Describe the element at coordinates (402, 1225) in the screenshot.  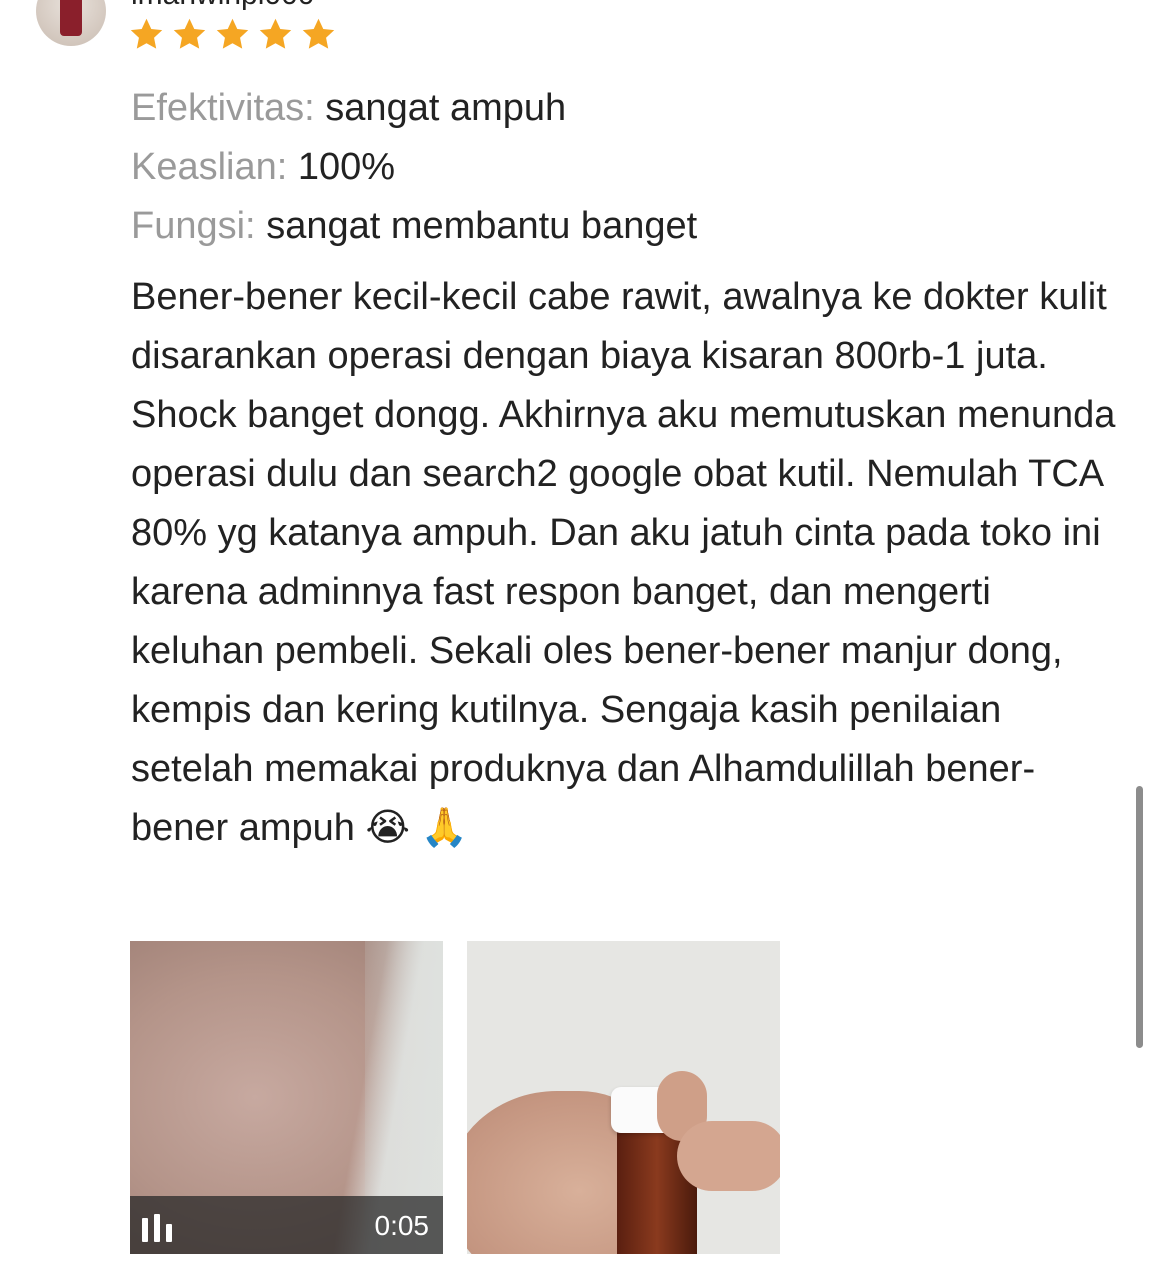
I see `video-duration: 0:05` at that location.